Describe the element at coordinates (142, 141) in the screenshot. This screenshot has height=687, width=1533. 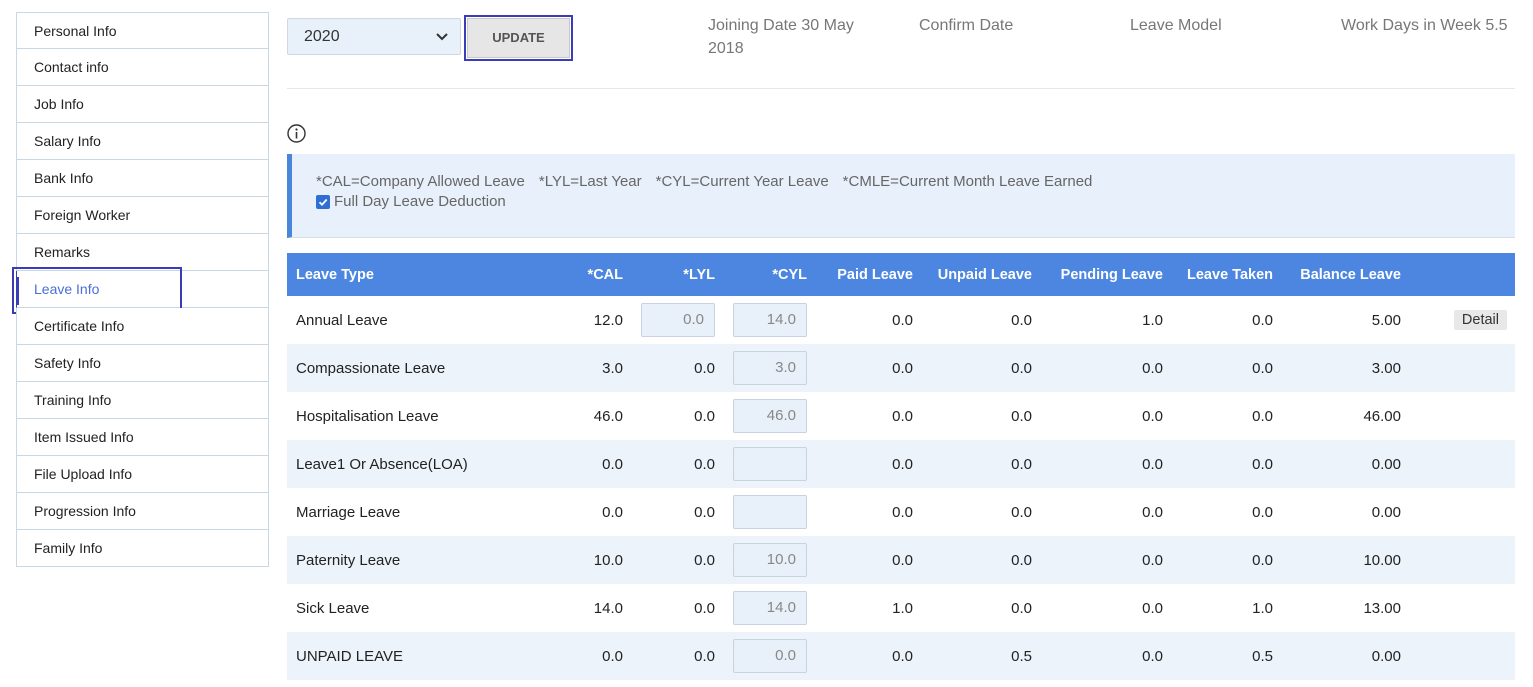
I see `sidebar-item-salary-info: Salary Info` at that location.